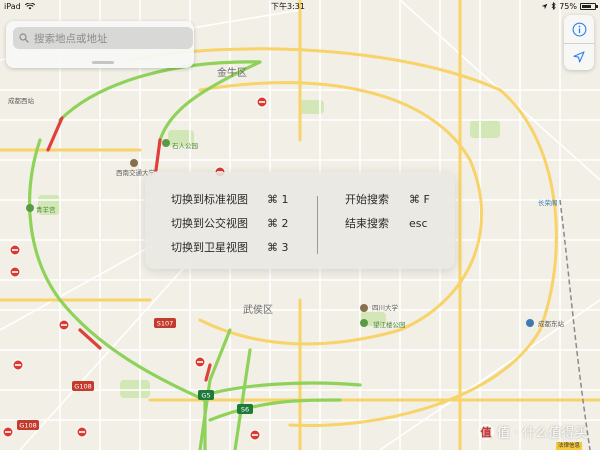 Image resolution: width=600 pixels, height=450 pixels. What do you see at coordinates (232, 72) in the screenshot?
I see `district-label: 金牛区` at bounding box center [232, 72].